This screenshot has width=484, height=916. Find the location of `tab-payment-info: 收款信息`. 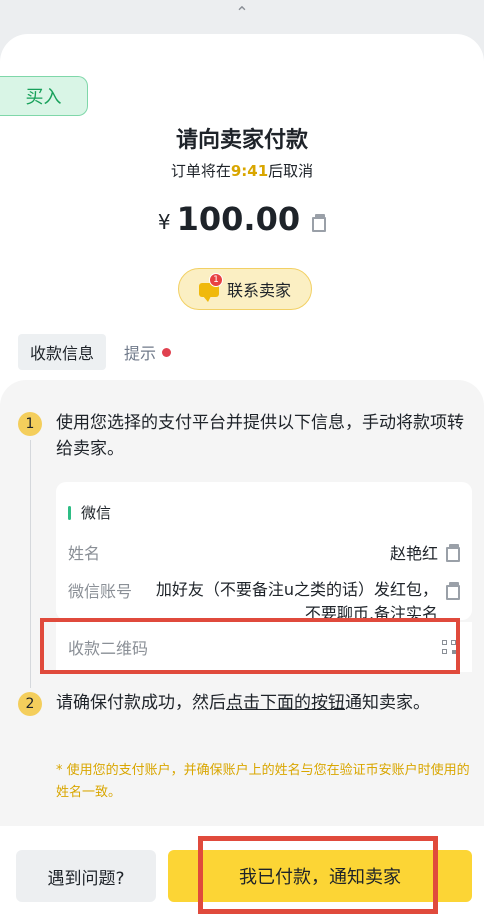

tab-payment-info: 收款信息 is located at coordinates (62, 352).